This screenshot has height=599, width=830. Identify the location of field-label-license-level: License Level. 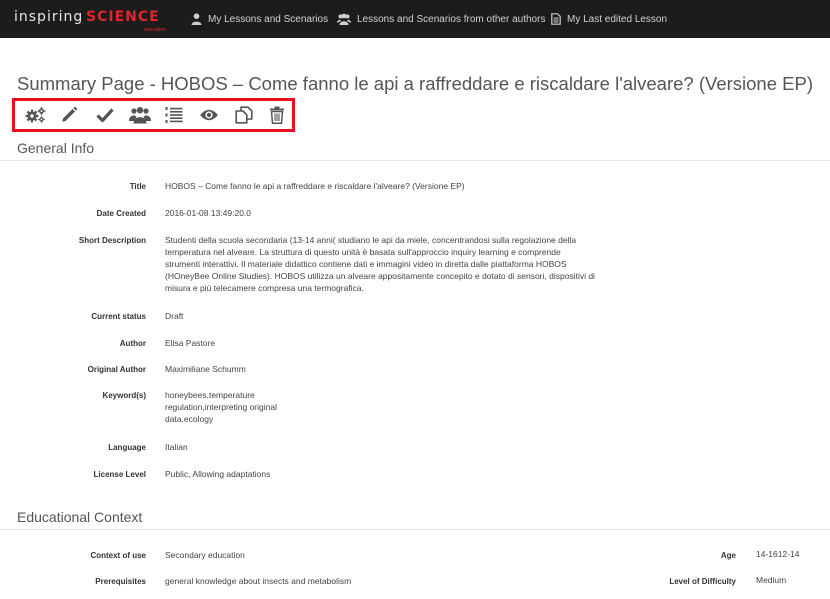
(119, 474).